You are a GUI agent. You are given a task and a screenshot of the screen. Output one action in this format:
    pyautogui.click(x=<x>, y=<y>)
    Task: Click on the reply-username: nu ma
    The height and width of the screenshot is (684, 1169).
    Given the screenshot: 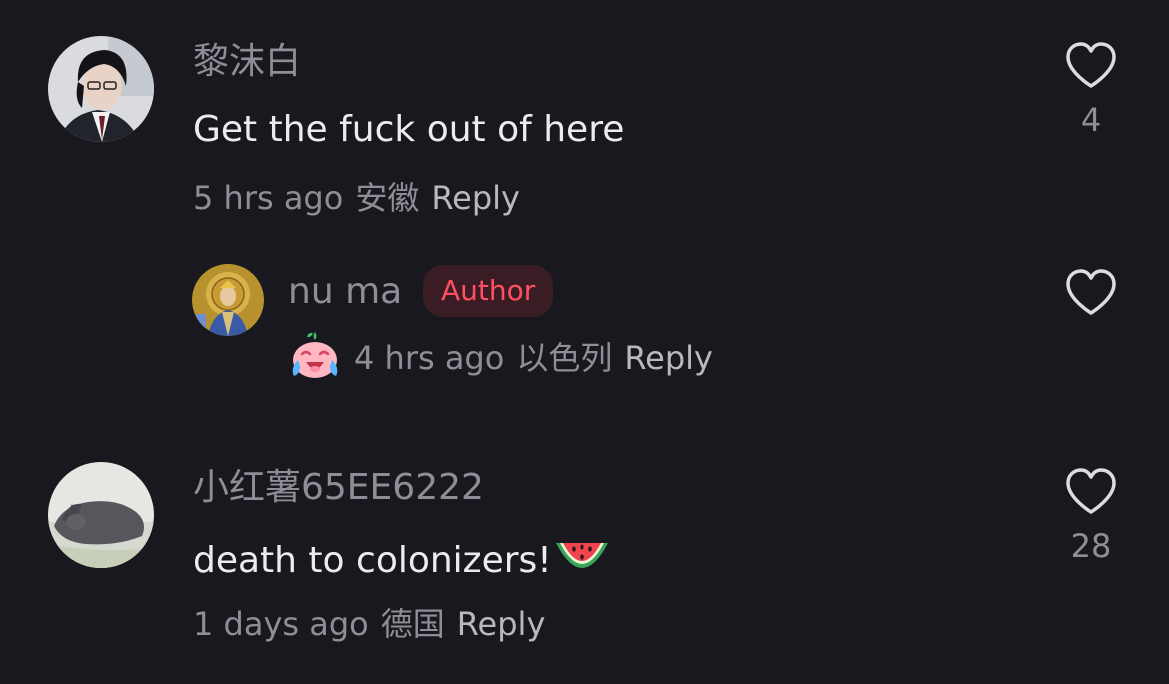 What is the action you would take?
    pyautogui.click(x=345, y=292)
    